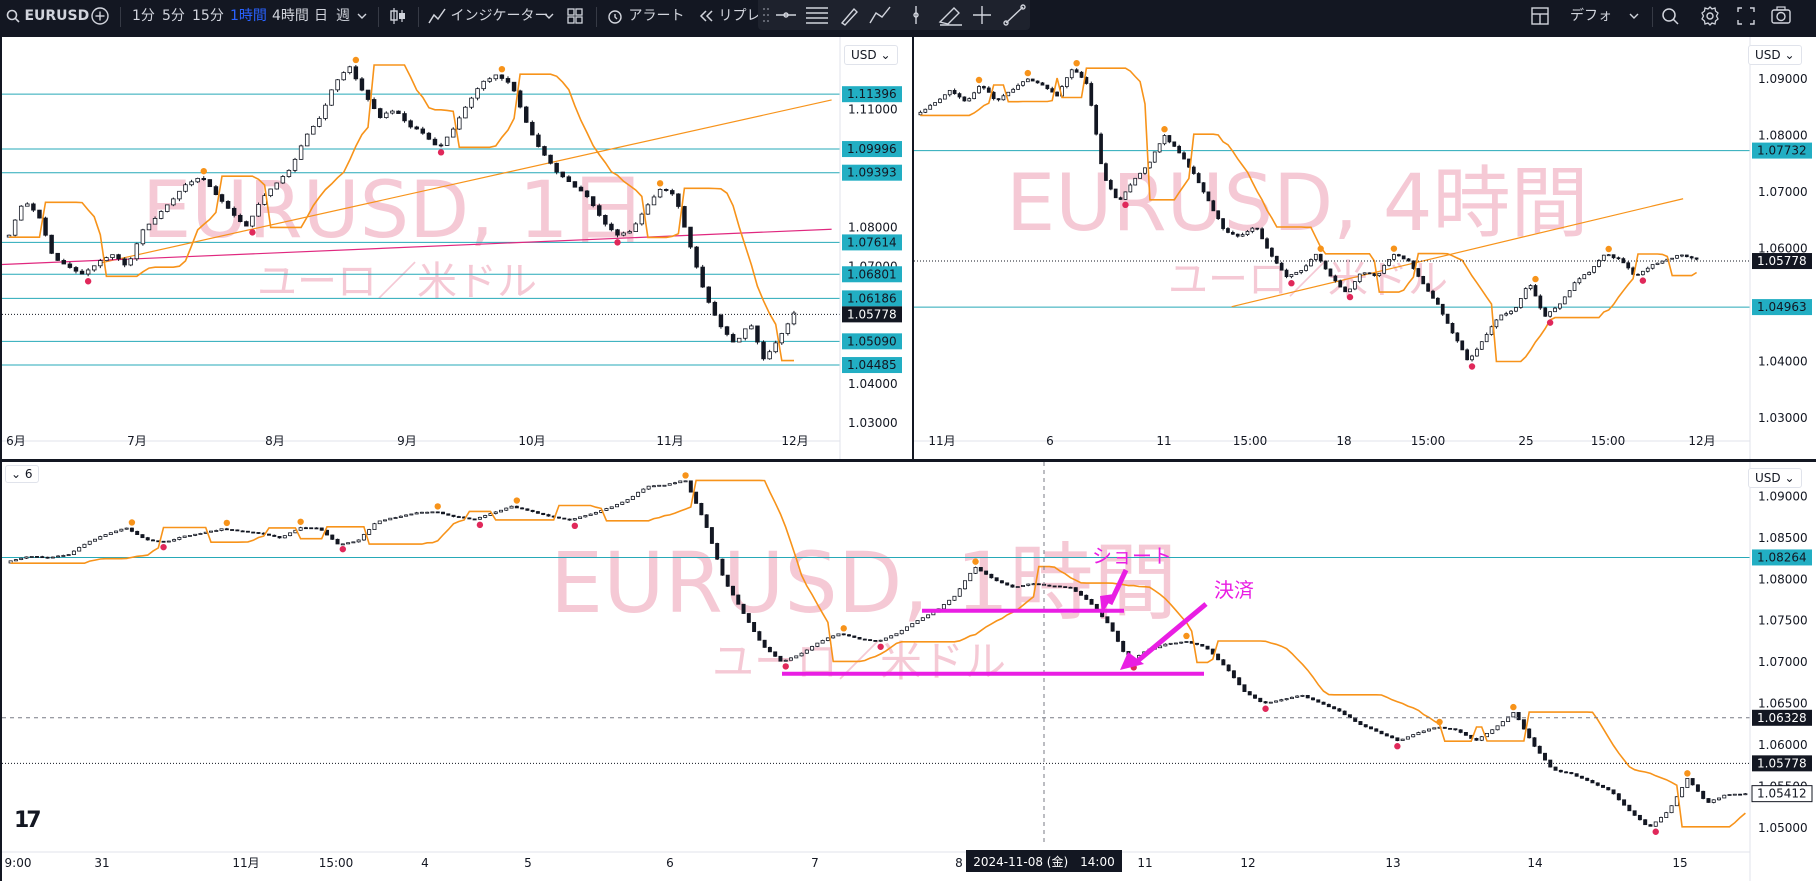 The width and height of the screenshot is (1816, 881). I want to click on interval-1h: 1時間, so click(248, 17).